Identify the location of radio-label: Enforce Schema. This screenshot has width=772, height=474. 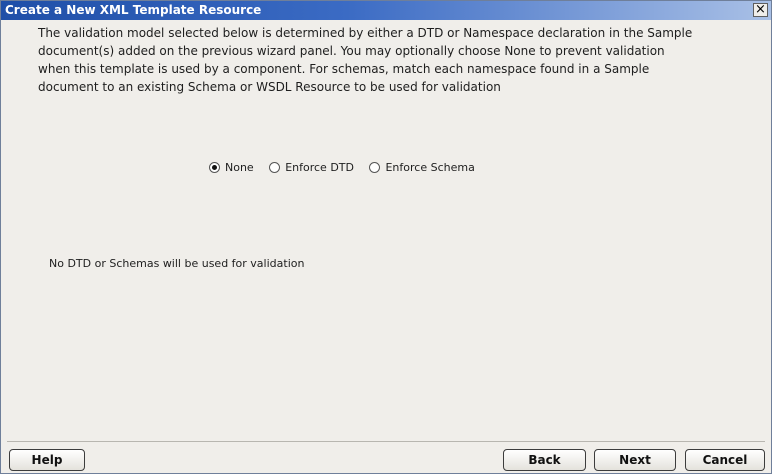
(430, 167).